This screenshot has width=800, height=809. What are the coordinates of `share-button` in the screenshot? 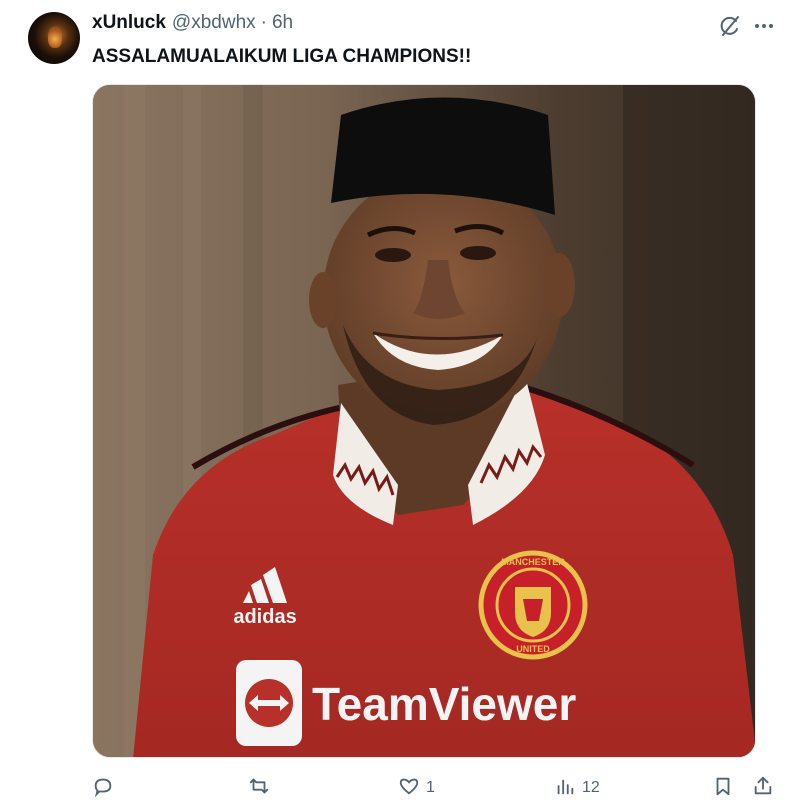 It's located at (763, 788).